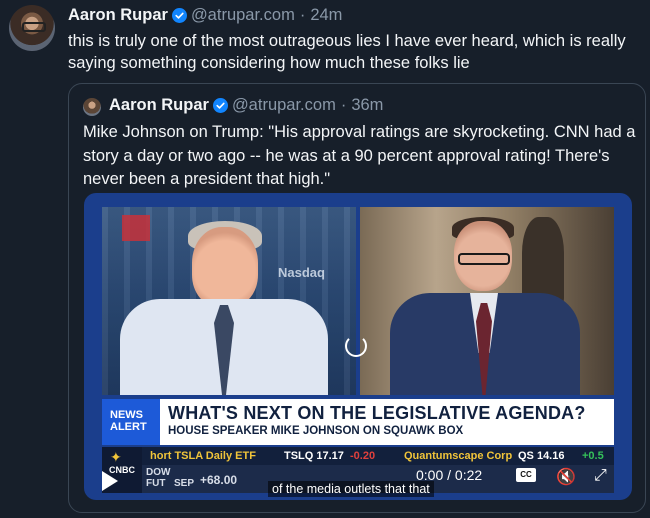 Image resolution: width=650 pixels, height=518 pixels. Describe the element at coordinates (526, 475) in the screenshot. I see `closed-captions-icon: CC` at that location.